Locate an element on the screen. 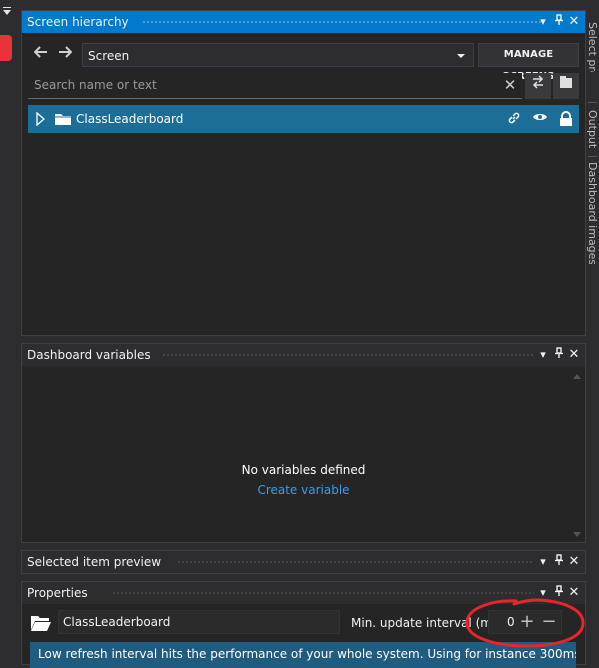 This screenshot has height=668, width=599. plus-icon: + is located at coordinates (527, 622).